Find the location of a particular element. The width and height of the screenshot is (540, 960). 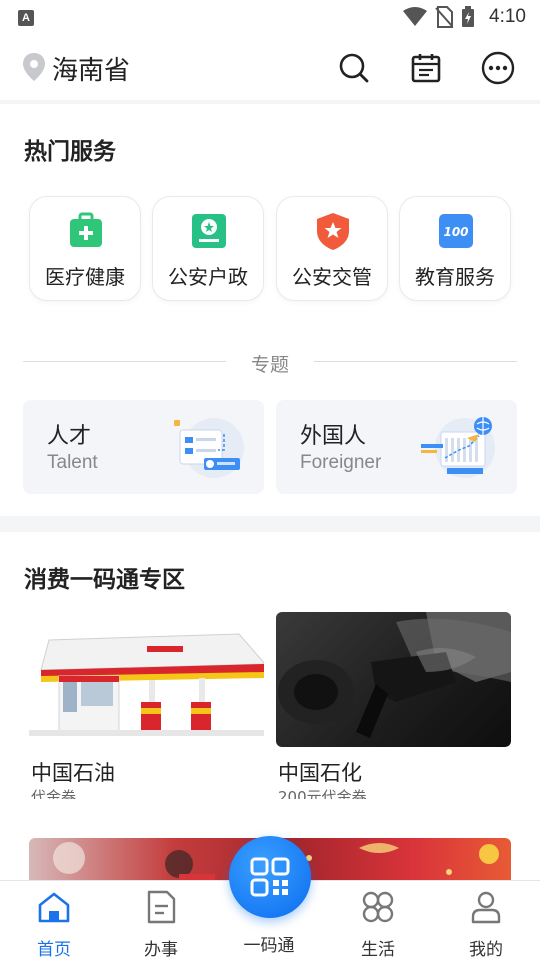

more-button is located at coordinates (498, 68).